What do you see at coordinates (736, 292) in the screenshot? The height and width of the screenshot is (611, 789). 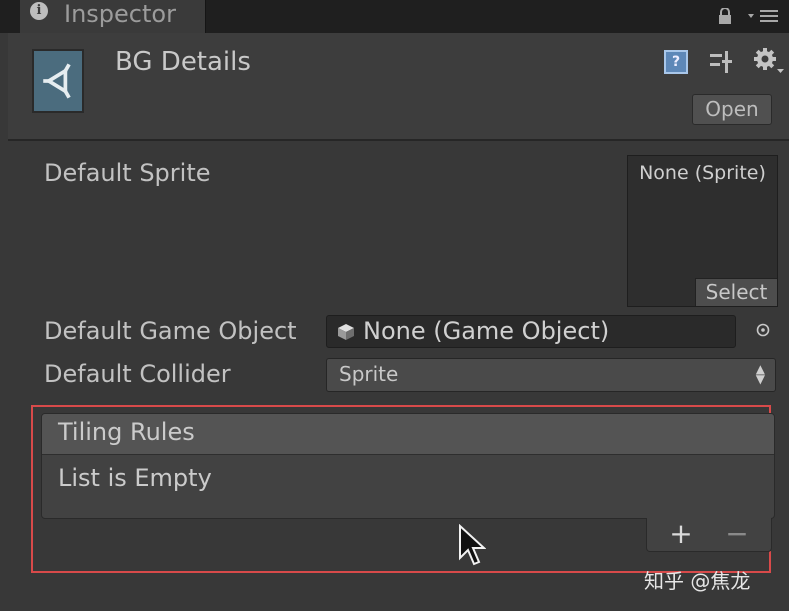 I see `sprite-select-button: Select` at bounding box center [736, 292].